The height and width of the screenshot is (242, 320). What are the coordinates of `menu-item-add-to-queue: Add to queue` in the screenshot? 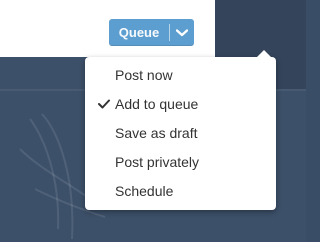 It's located at (180, 104).